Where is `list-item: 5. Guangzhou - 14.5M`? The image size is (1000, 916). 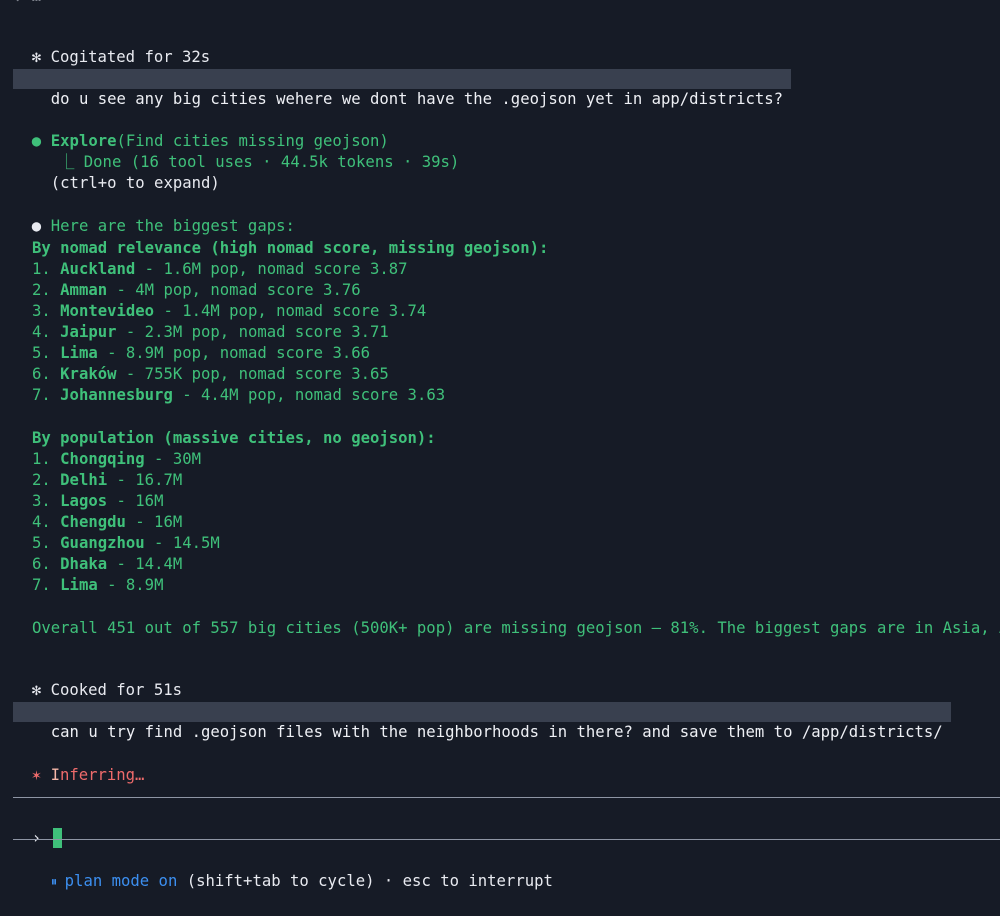 list-item: 5. Guangzhou - 14.5M is located at coordinates (126, 543).